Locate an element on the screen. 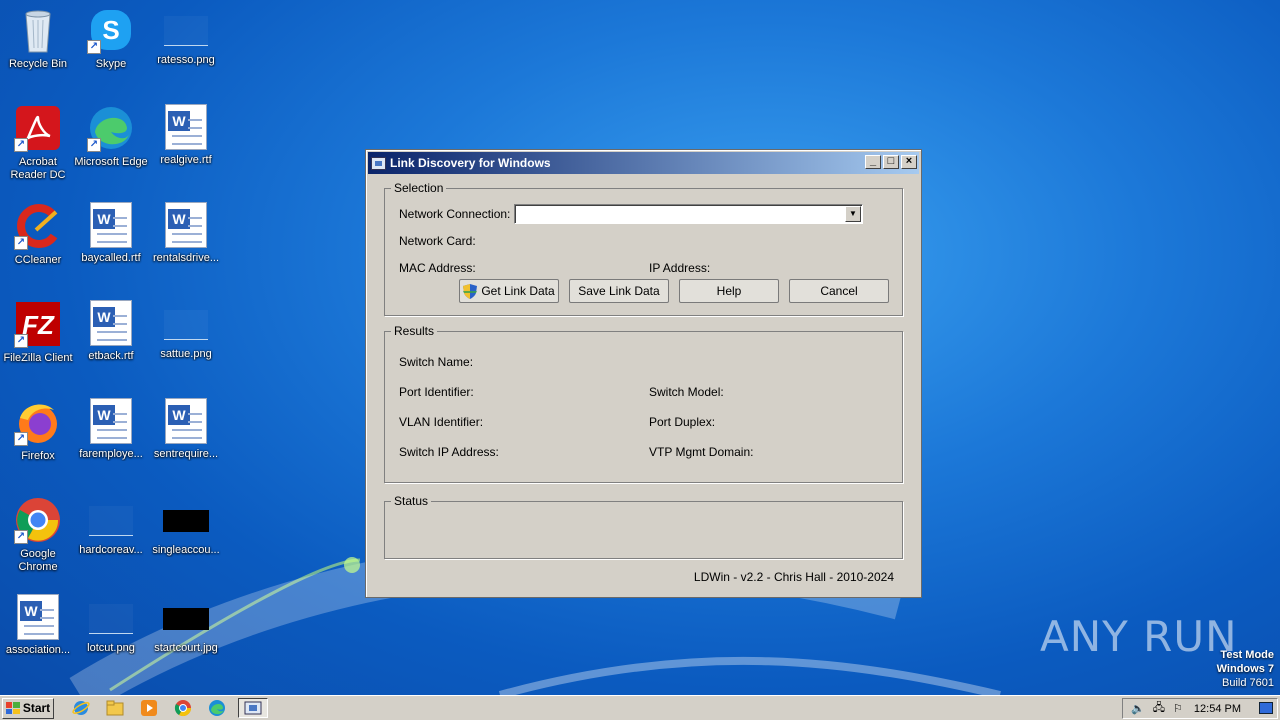  close-button: × is located at coordinates (909, 162).